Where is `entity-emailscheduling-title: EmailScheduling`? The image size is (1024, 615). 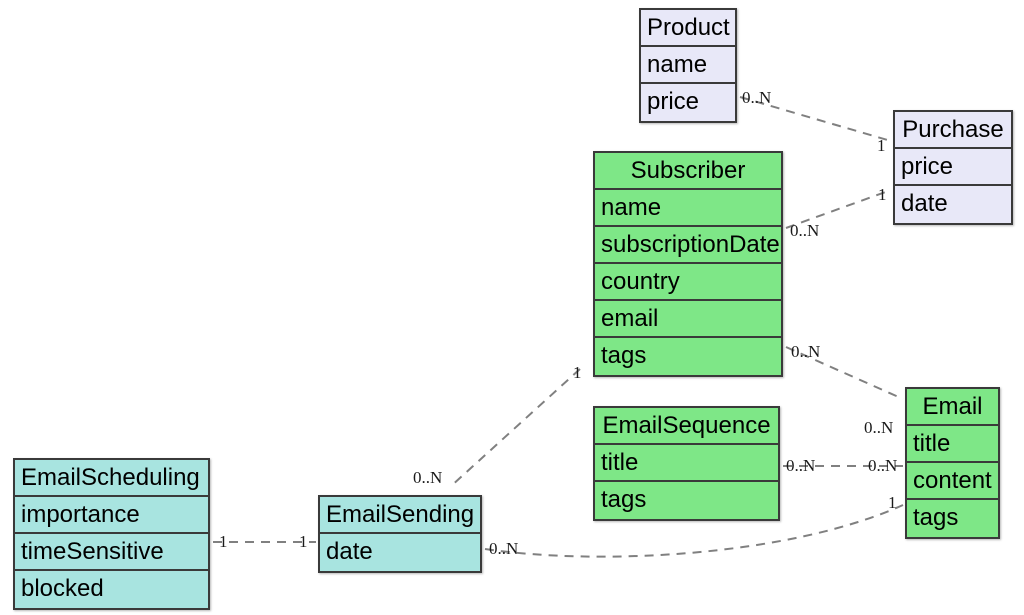
entity-emailscheduling-title: EmailScheduling is located at coordinates (111, 478).